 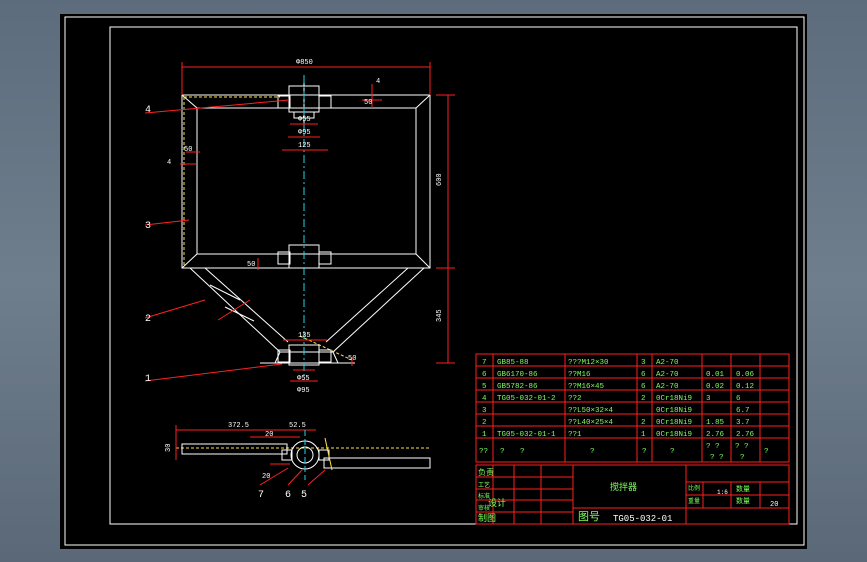 I want to click on bom-cell-no: 3, so click(x=484, y=411).